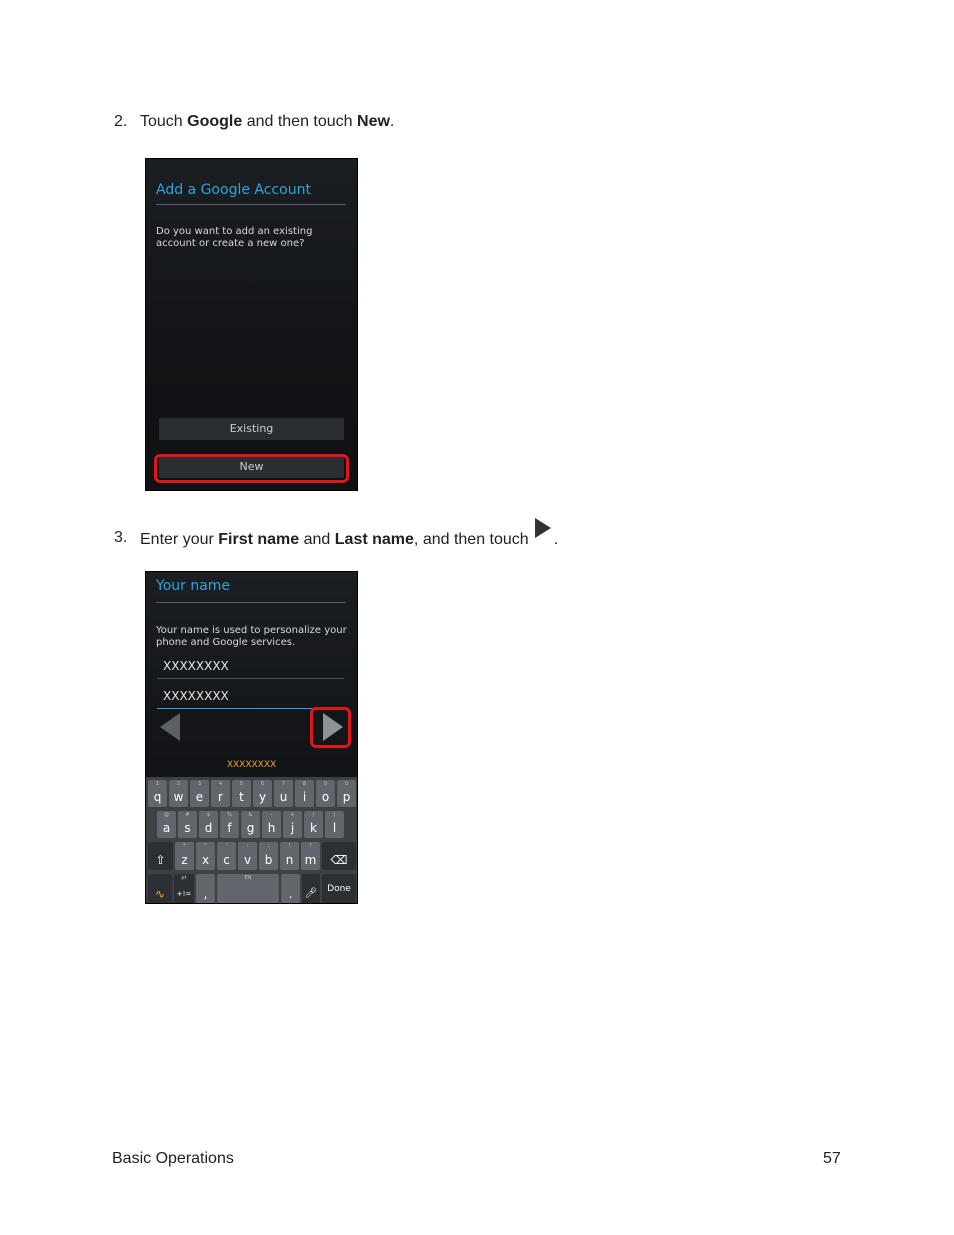 Image resolution: width=954 pixels, height=1235 pixels. I want to click on key-s: # s, so click(187, 824).